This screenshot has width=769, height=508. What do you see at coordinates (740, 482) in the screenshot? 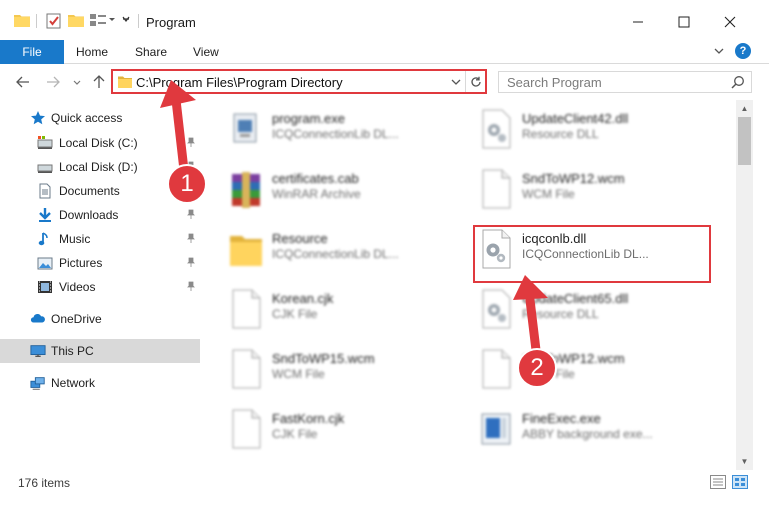
I see `large-icons-view-icon` at bounding box center [740, 482].